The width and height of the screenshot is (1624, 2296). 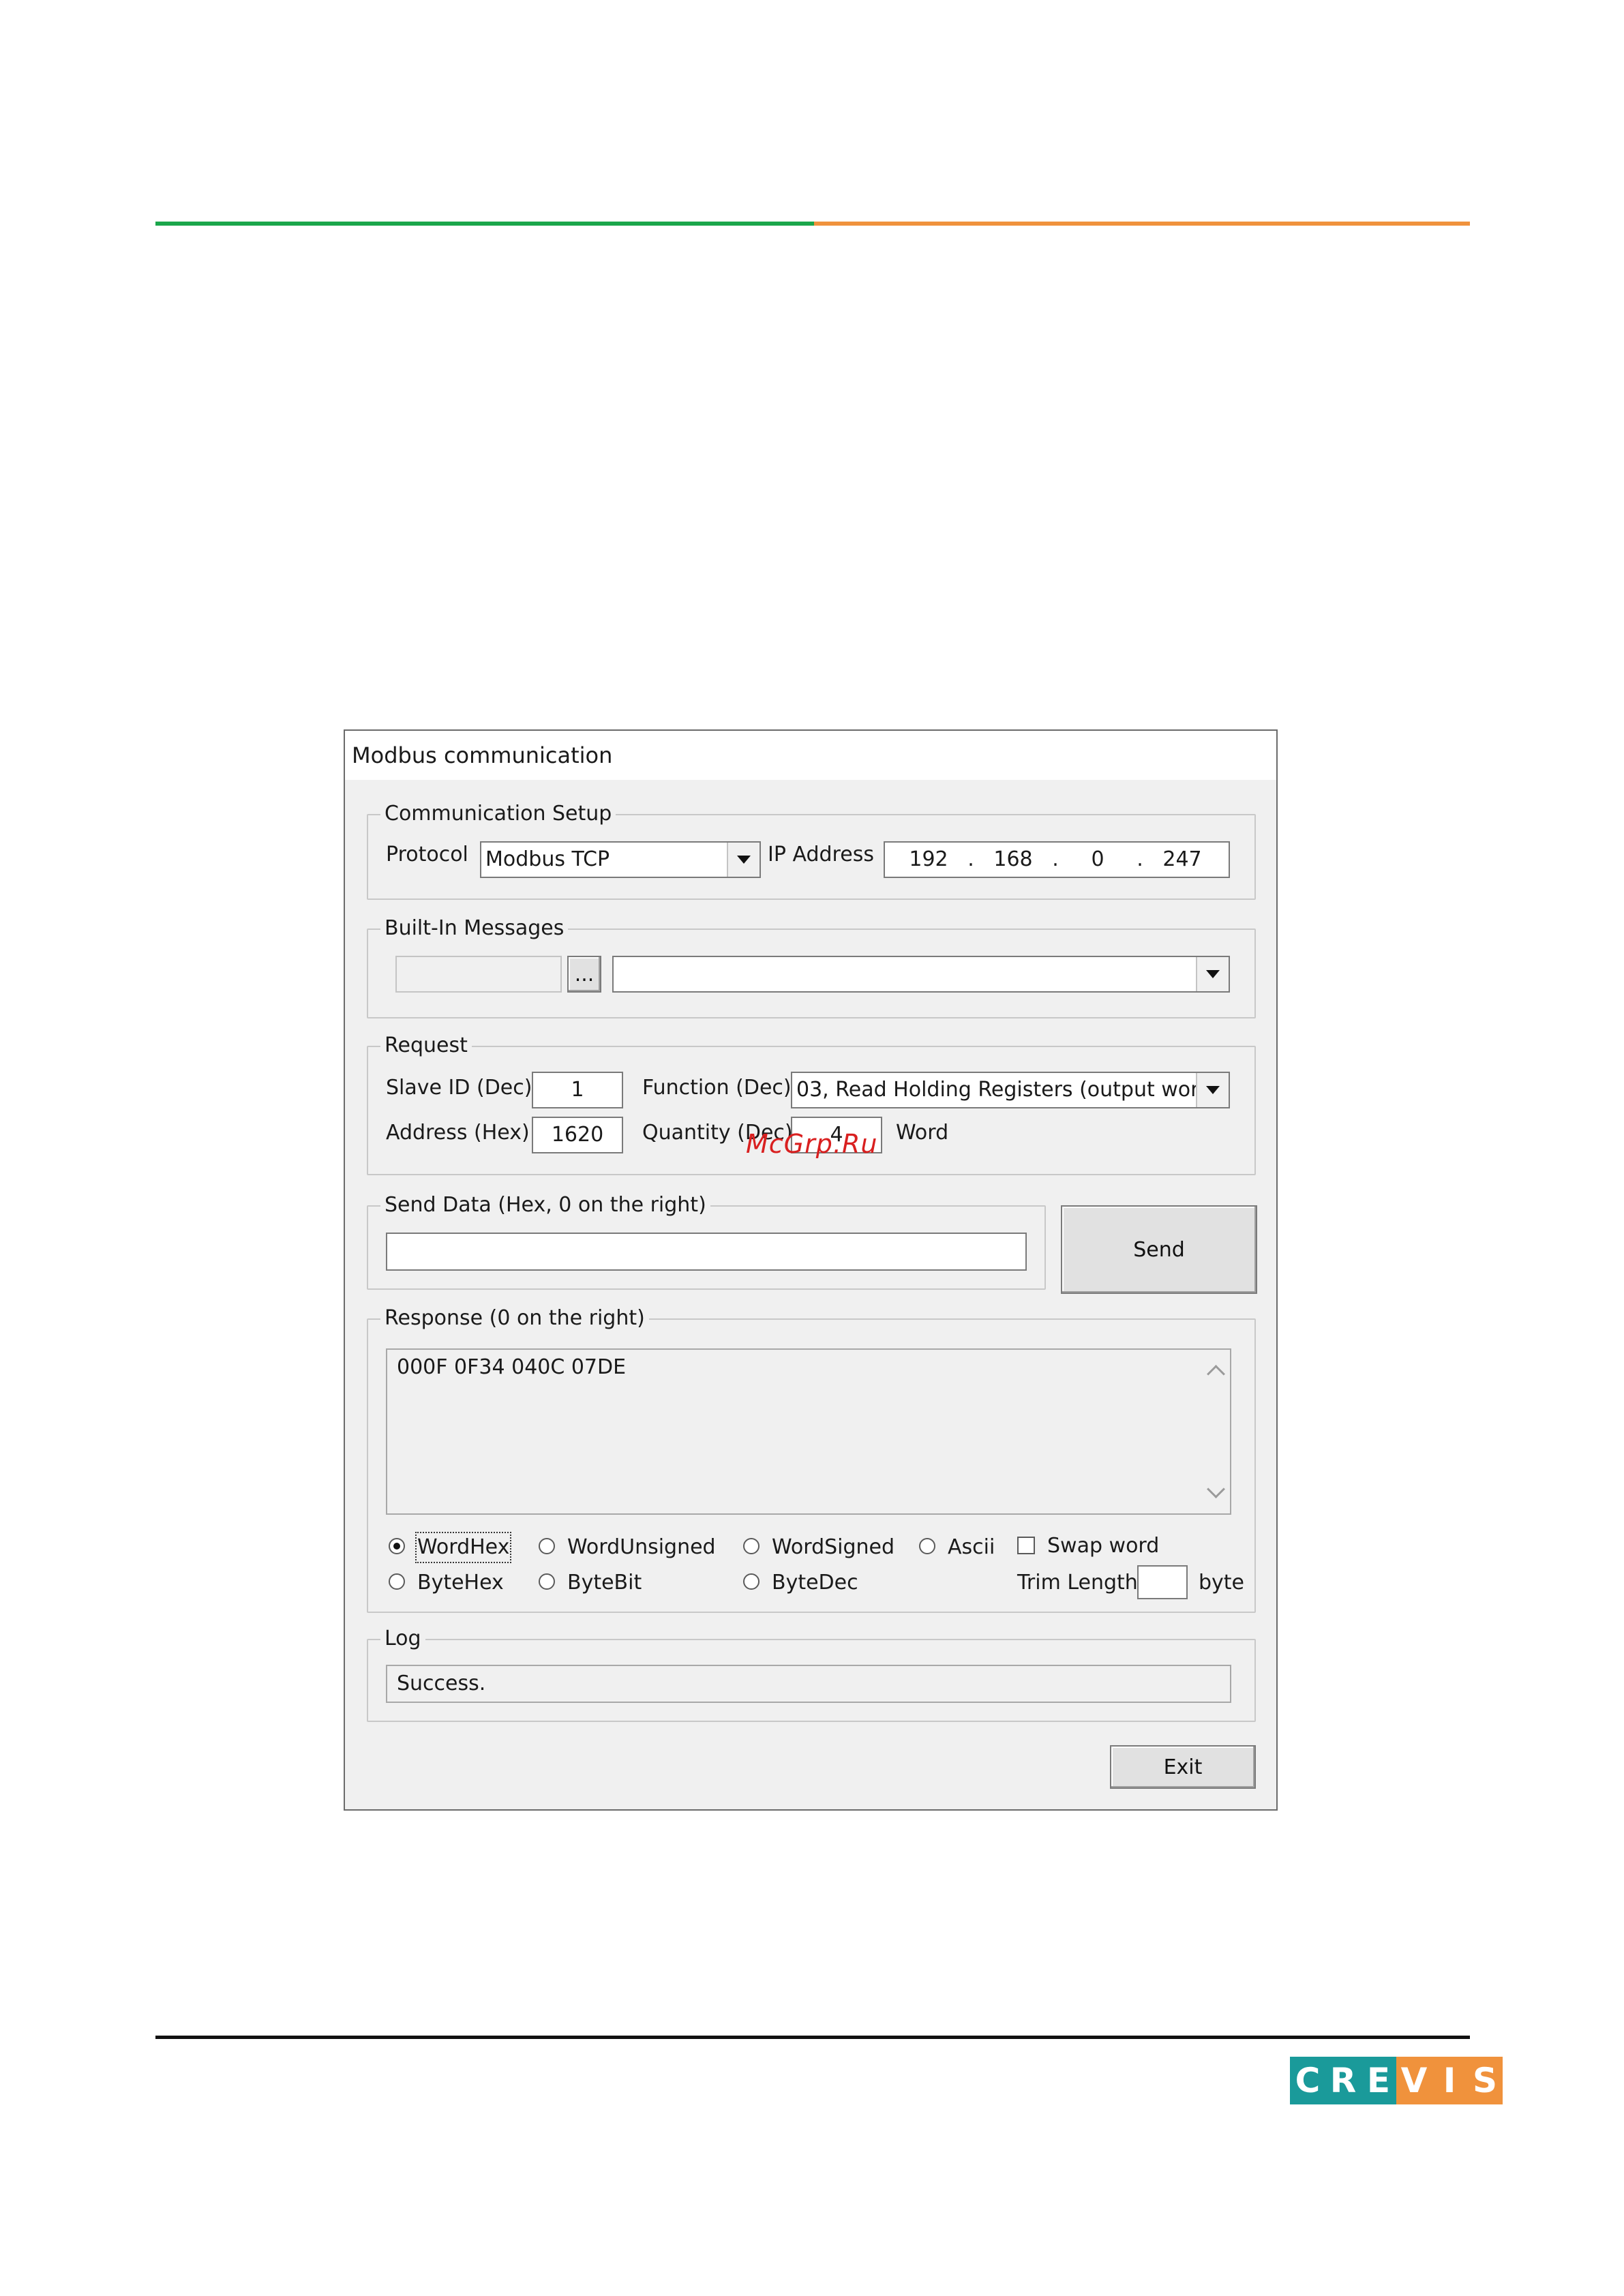 I want to click on response-scrollbar, so click(x=1216, y=1432).